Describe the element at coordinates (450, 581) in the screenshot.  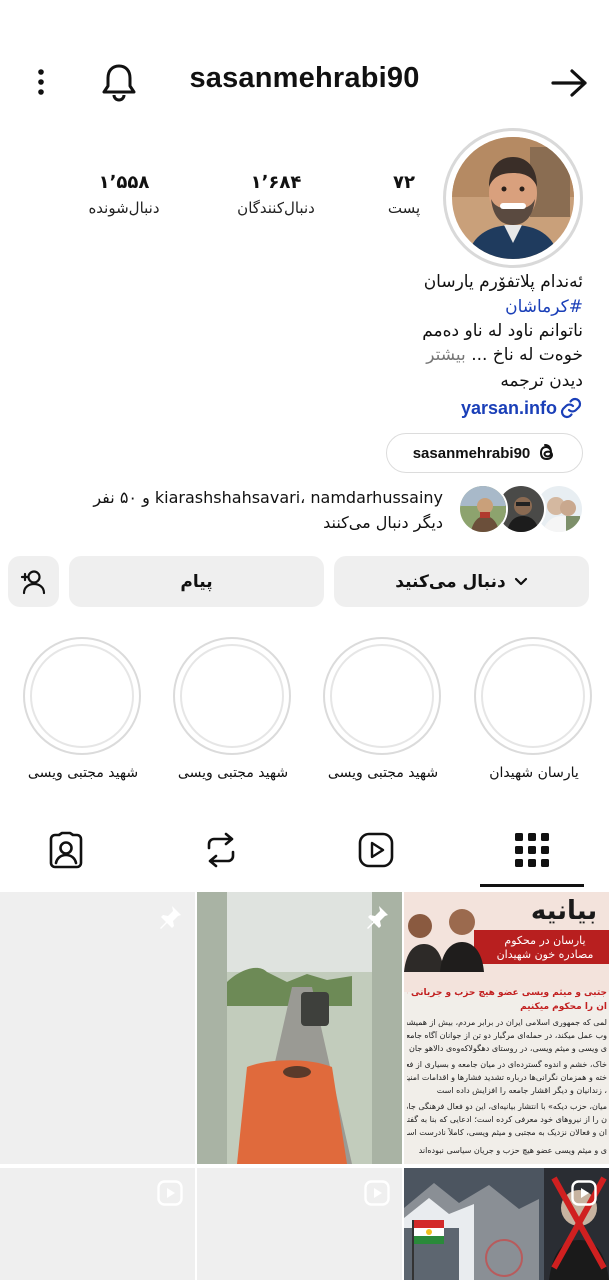
I see `following-button-label: دنبال می‌کنید` at that location.